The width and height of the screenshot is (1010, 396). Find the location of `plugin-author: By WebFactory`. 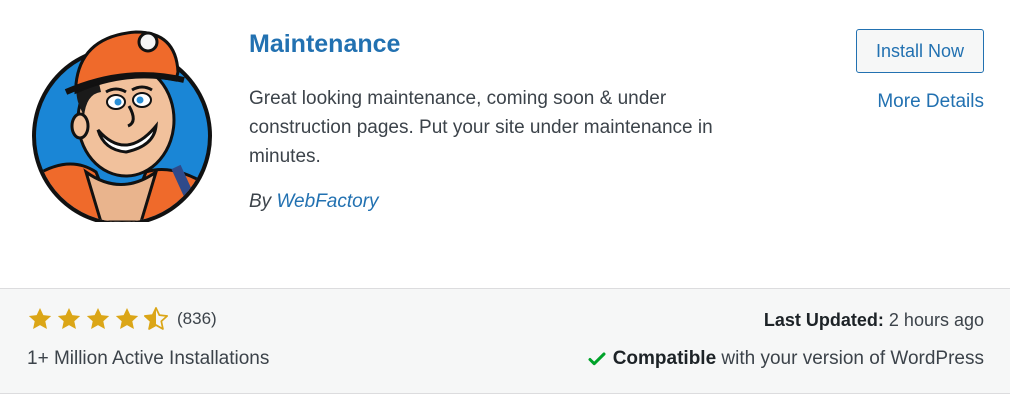

plugin-author: By WebFactory is located at coordinates (314, 202).